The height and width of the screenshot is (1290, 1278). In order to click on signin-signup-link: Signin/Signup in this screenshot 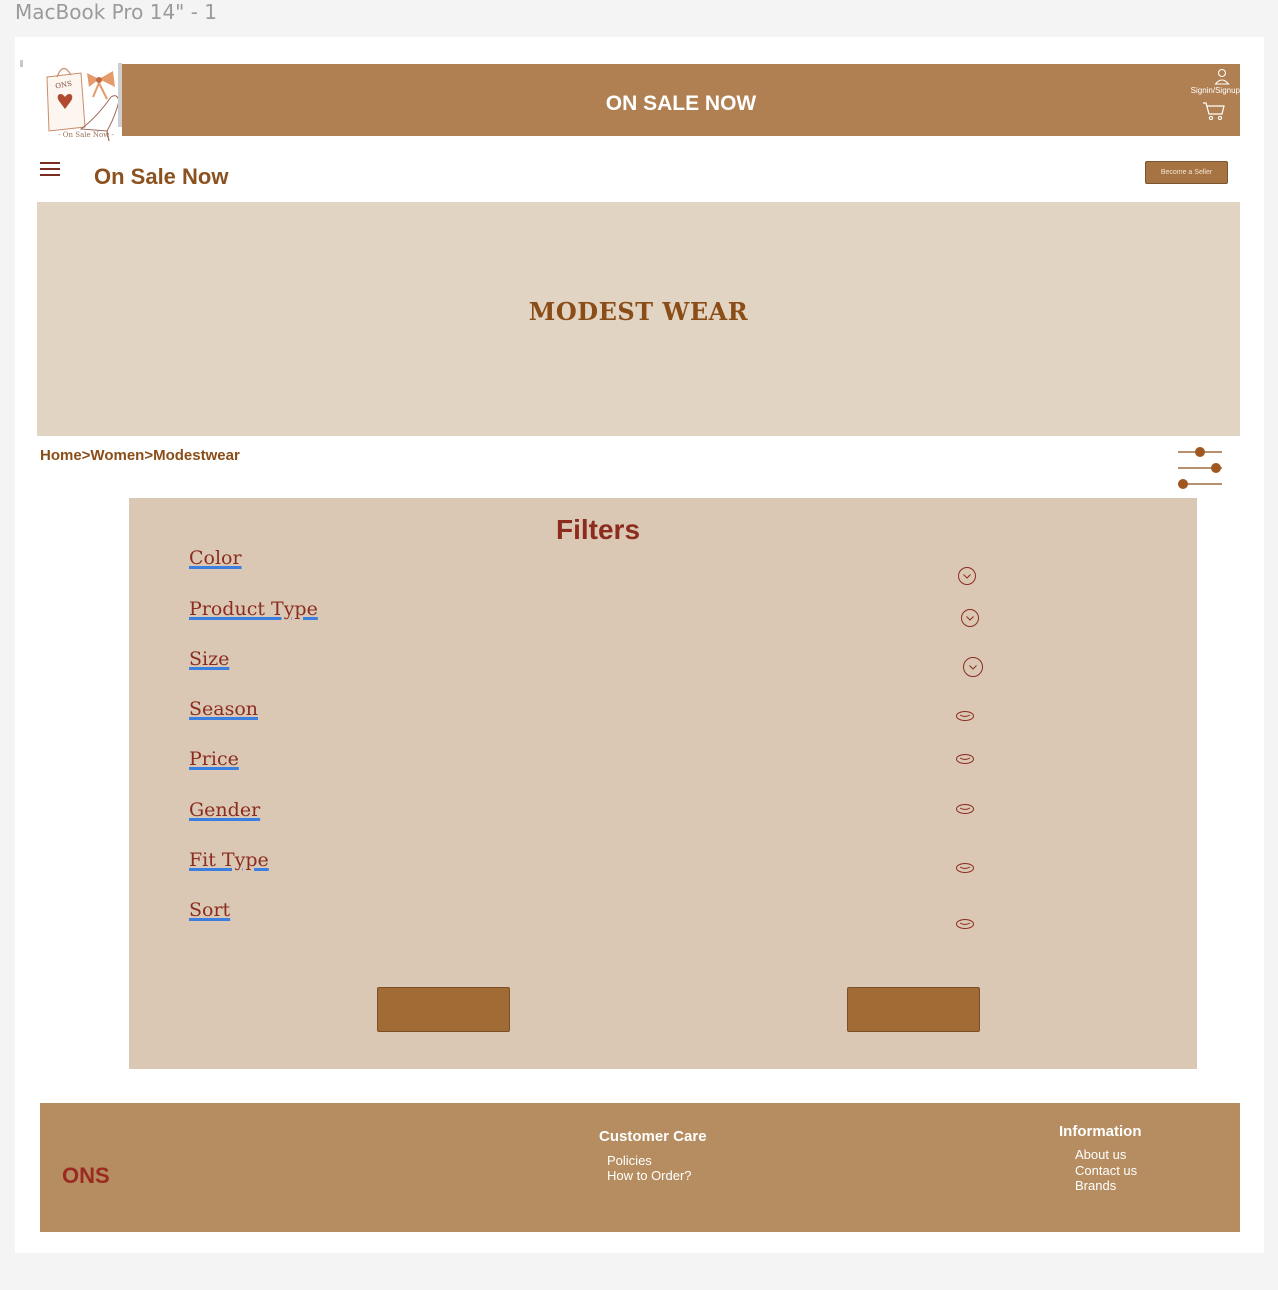, I will do `click(1215, 90)`.